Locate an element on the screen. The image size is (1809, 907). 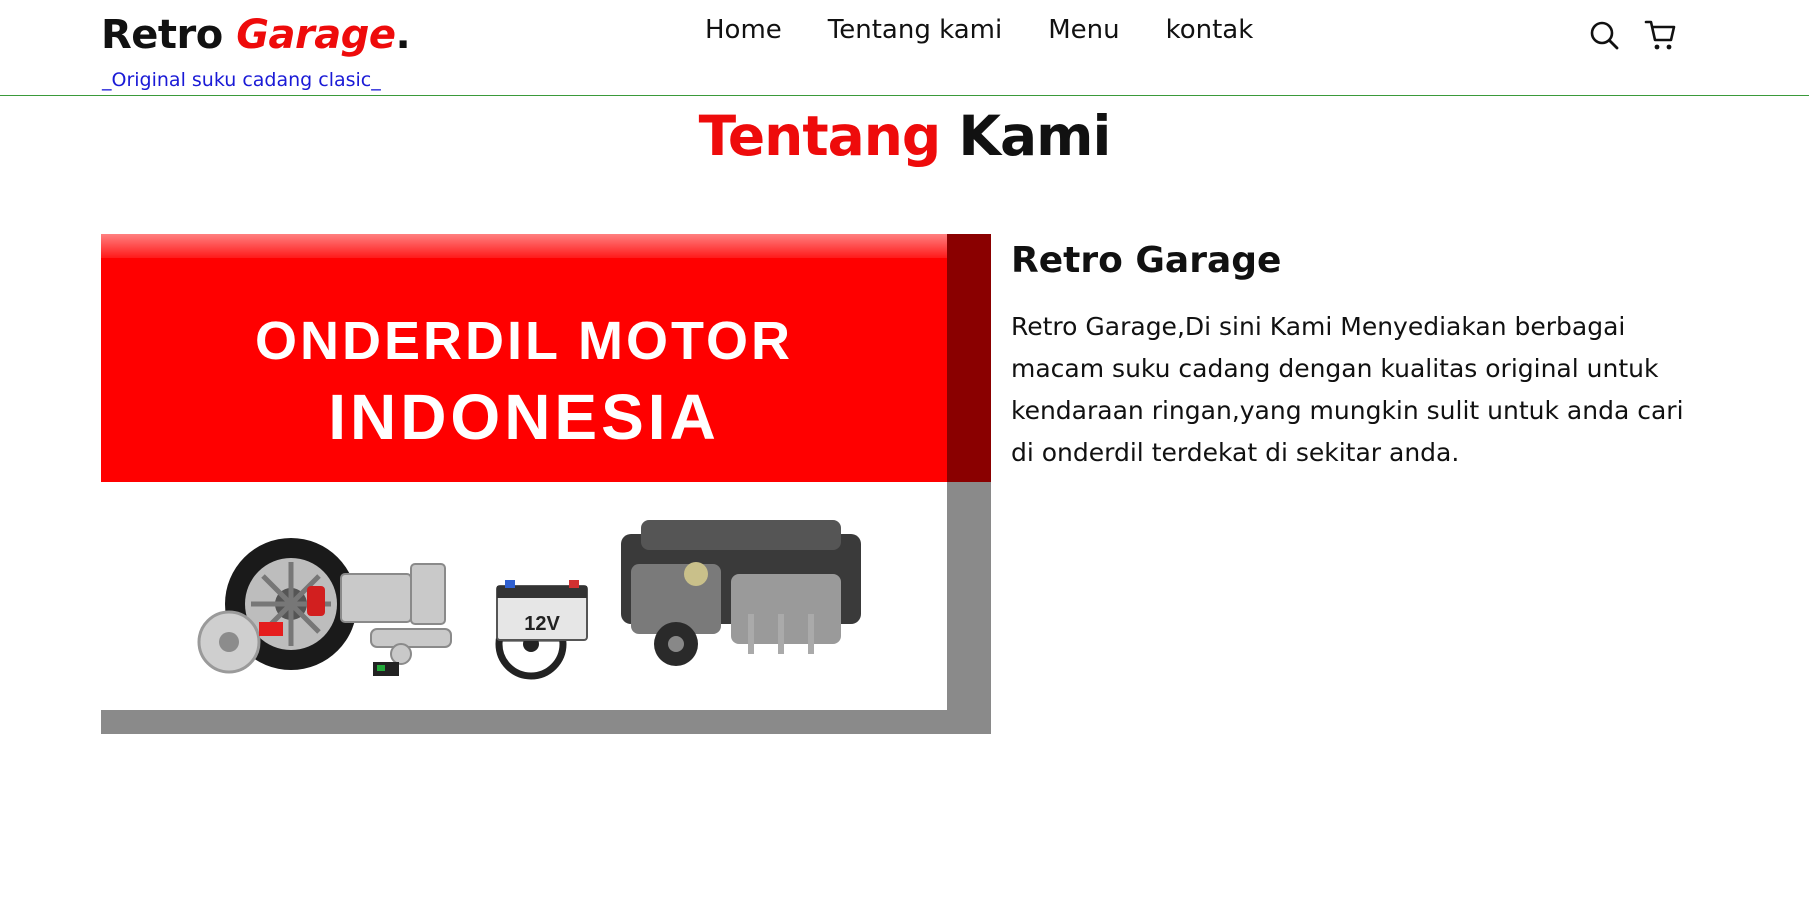
nav-icons is located at coordinates (1633, 35).